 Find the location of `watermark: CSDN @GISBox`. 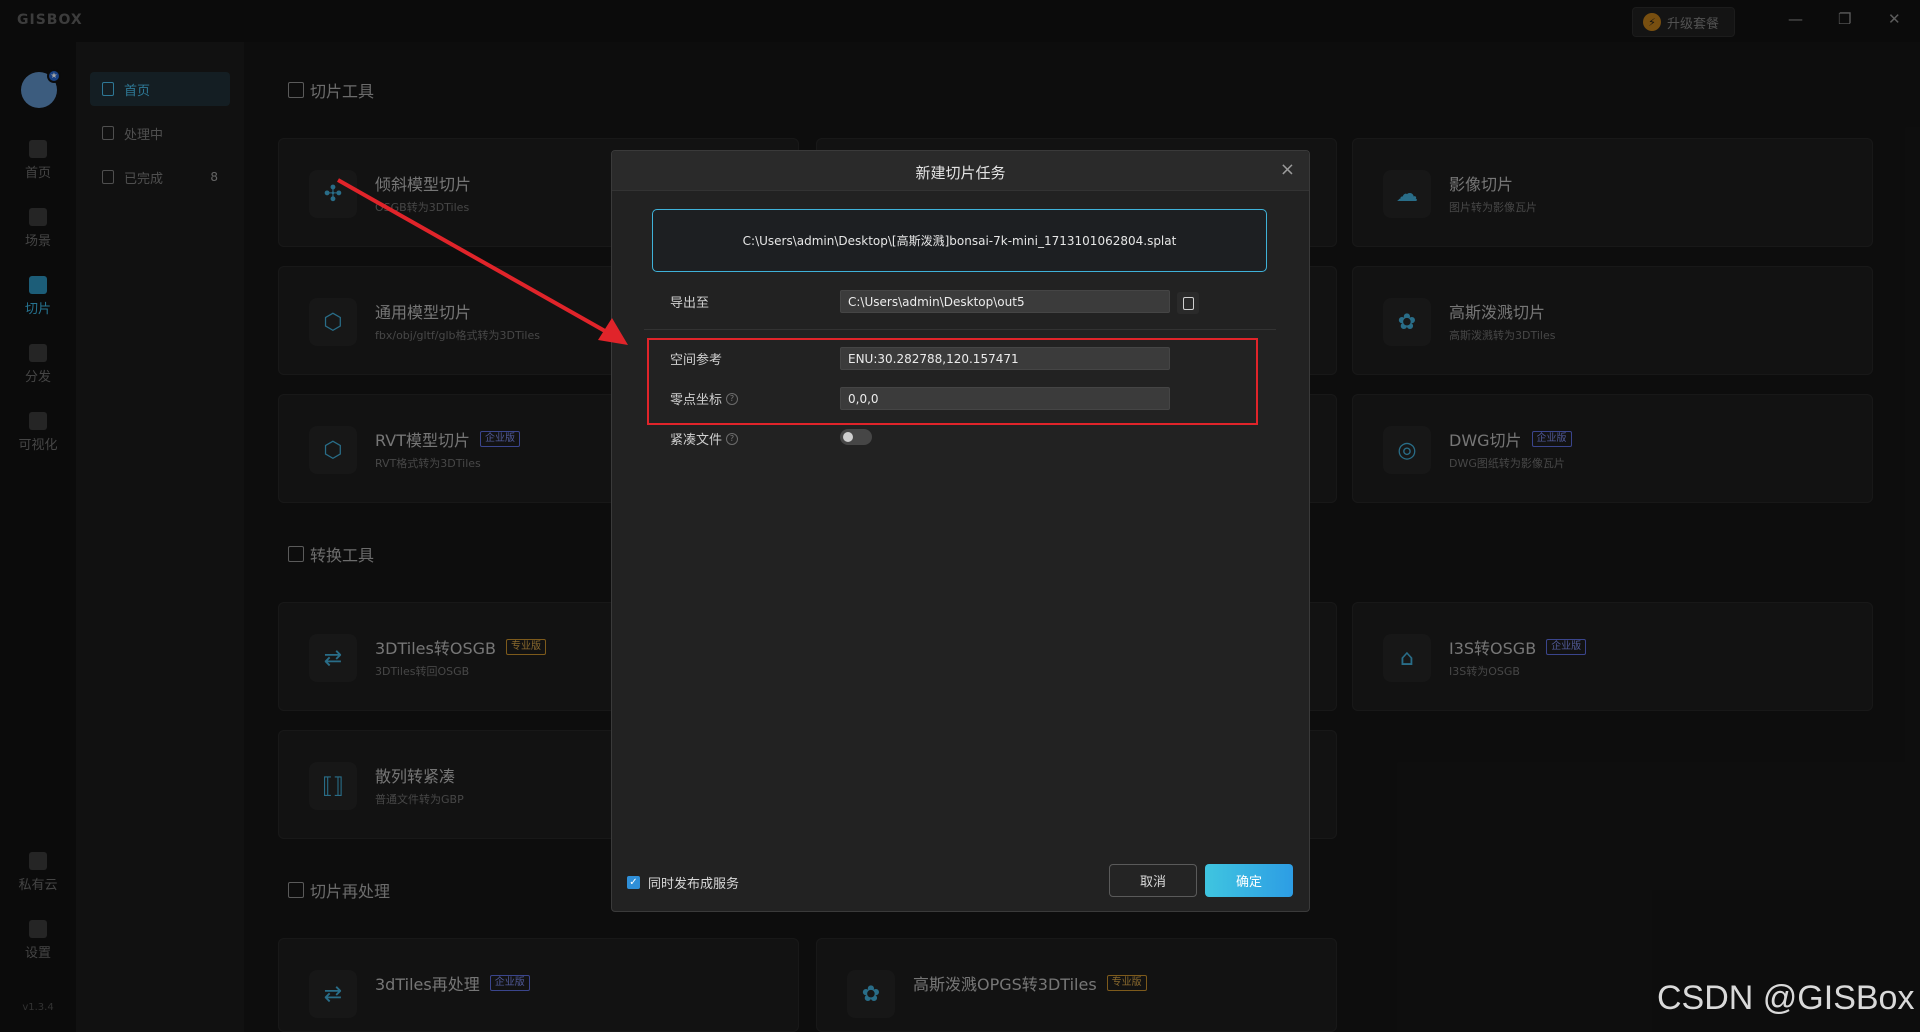

watermark: CSDN @GISBox is located at coordinates (1786, 998).